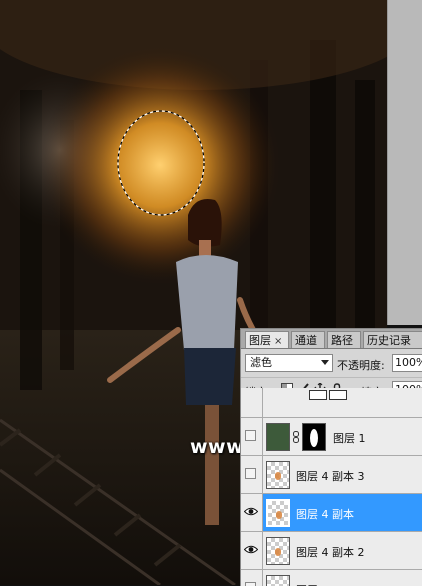 This screenshot has width=422, height=586. Describe the element at coordinates (260, 340) in the screenshot. I see `tab-layers-label: 图层` at that location.